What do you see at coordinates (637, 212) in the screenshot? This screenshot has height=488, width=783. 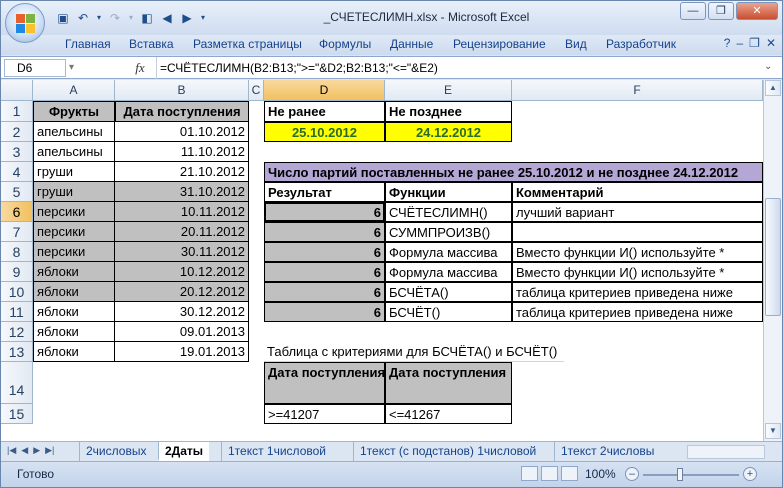 I see `cell-comment: лучший вариант` at bounding box center [637, 212].